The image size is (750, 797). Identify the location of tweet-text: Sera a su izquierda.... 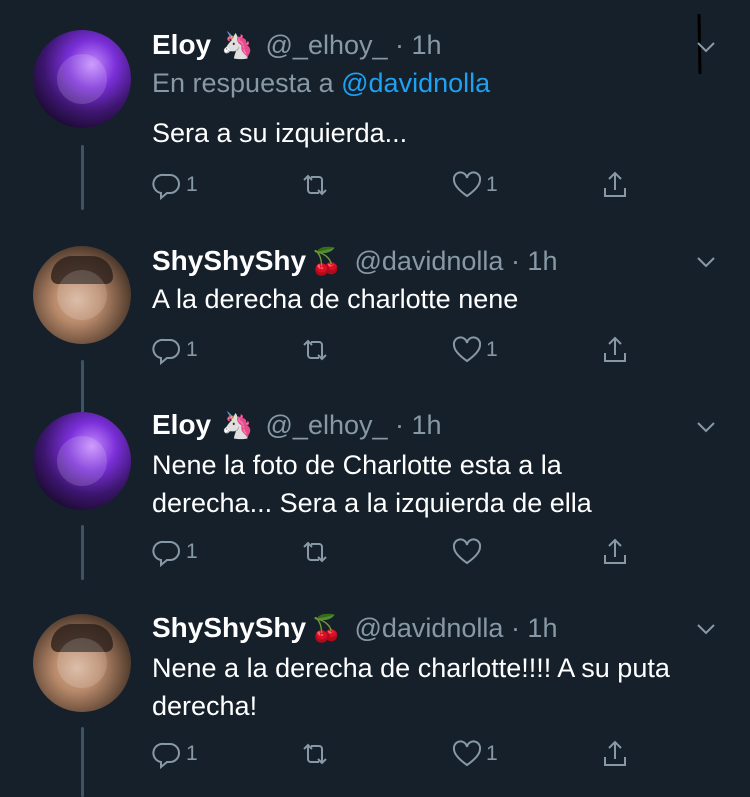
(280, 133).